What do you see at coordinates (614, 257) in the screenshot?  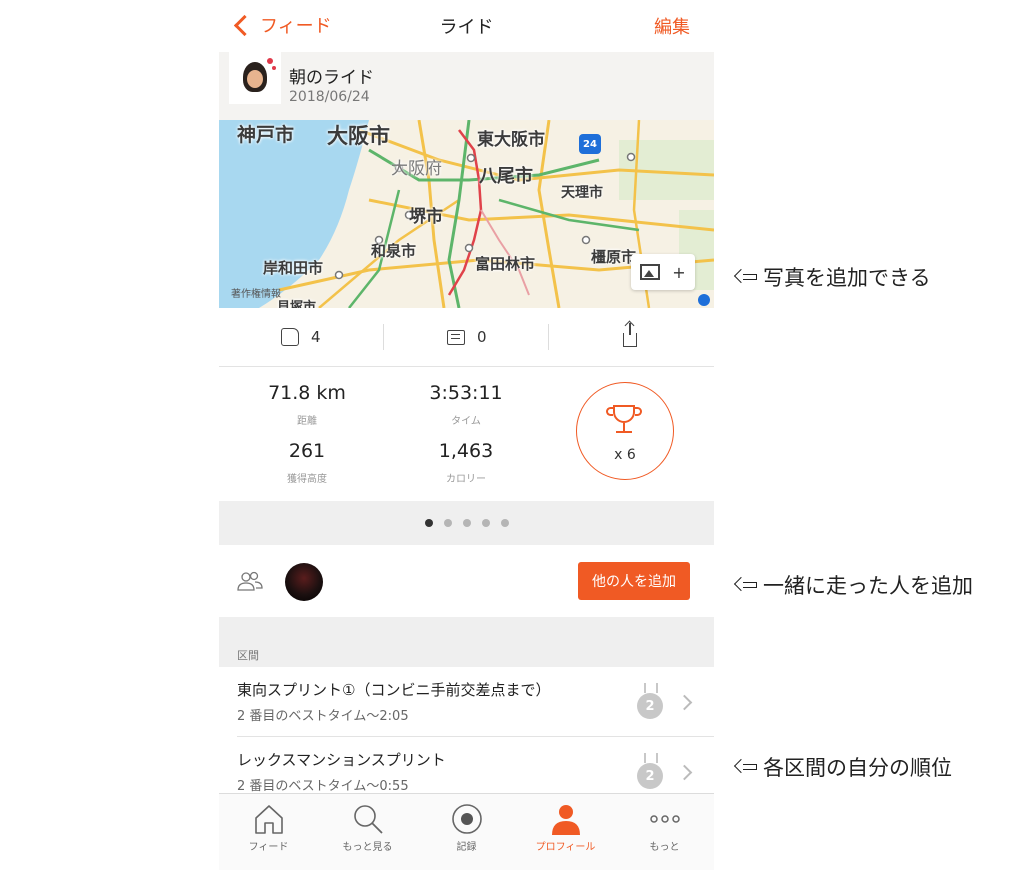 I see `map-label-kashihara: 橿原市` at bounding box center [614, 257].